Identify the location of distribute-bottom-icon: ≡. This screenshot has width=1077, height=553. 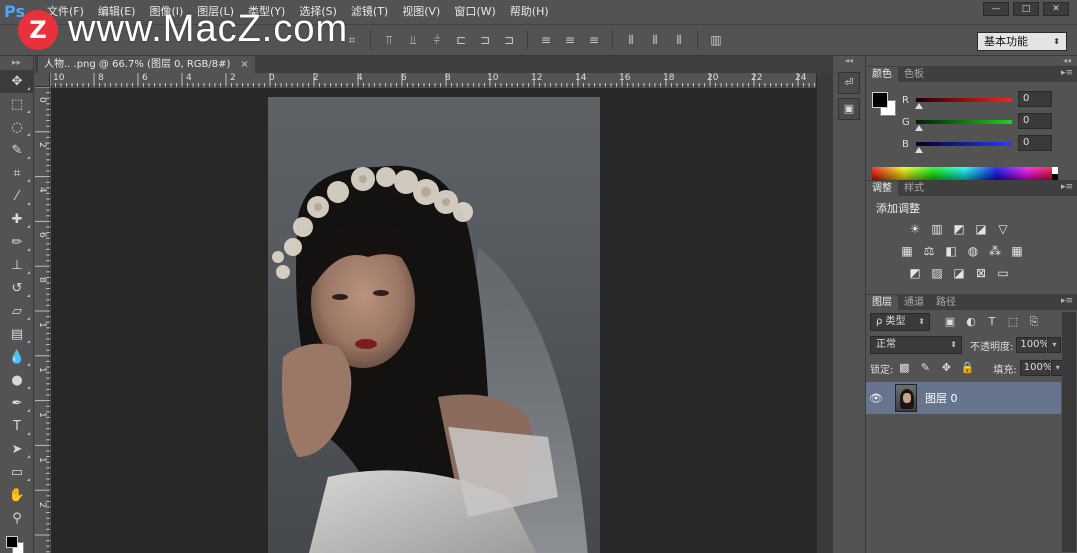
(594, 40).